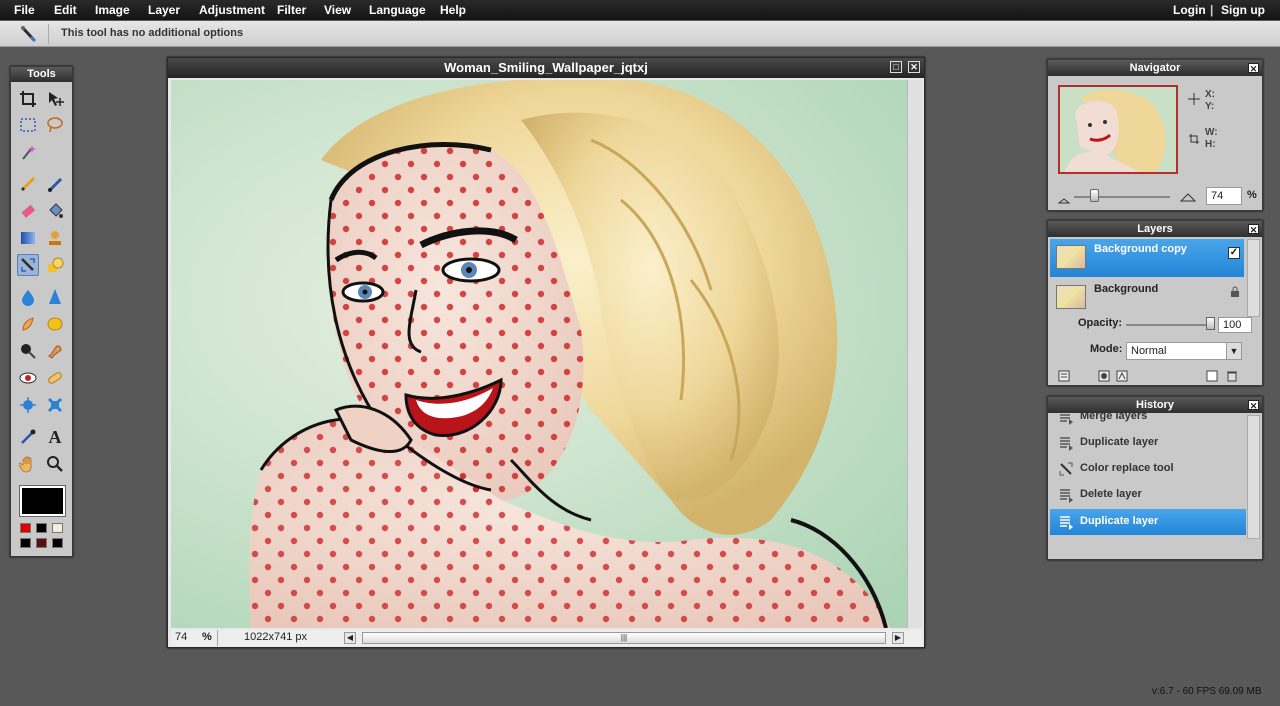 The height and width of the screenshot is (706, 1280). Describe the element at coordinates (28, 152) in the screenshot. I see `magic-wand-tool-icon` at that location.